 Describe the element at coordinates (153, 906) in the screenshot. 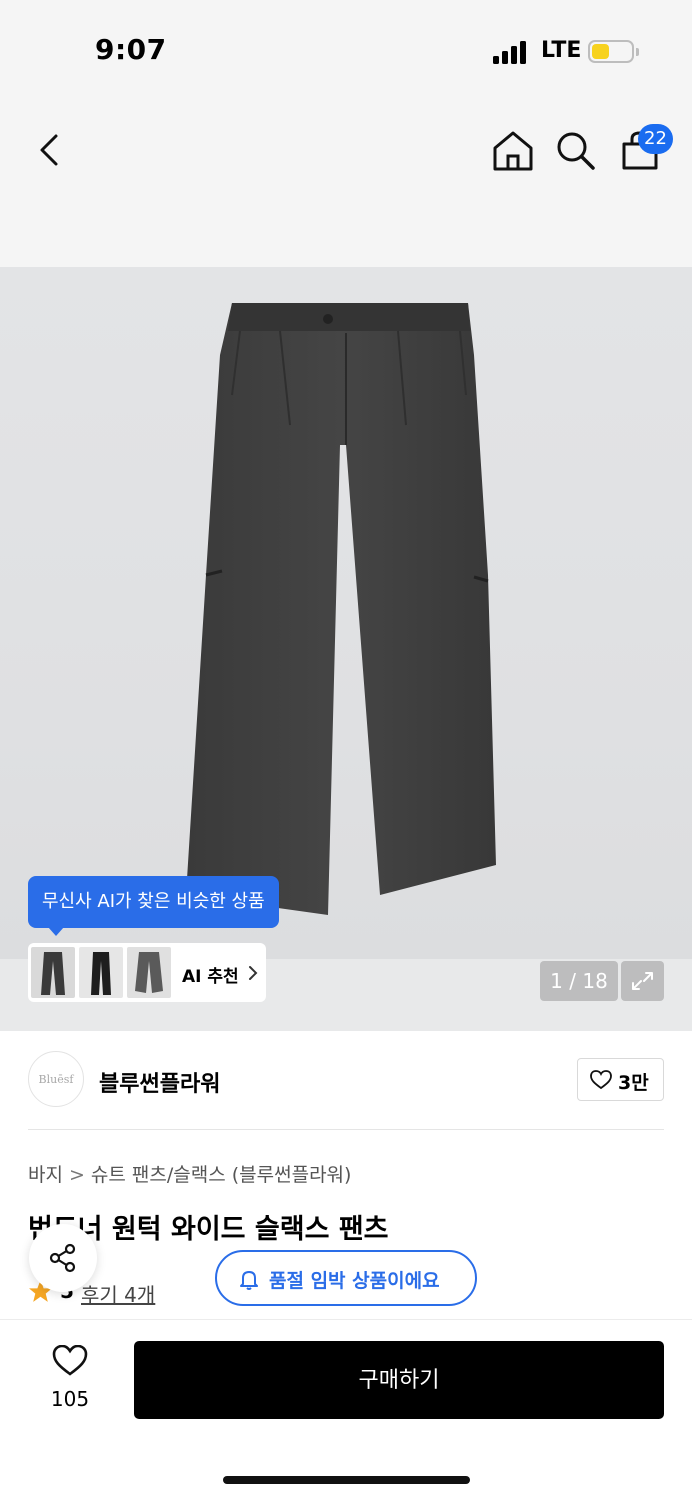

I see `ai-similar-tooltip: 무신사 AI가 찾은 비슷한 상품` at that location.